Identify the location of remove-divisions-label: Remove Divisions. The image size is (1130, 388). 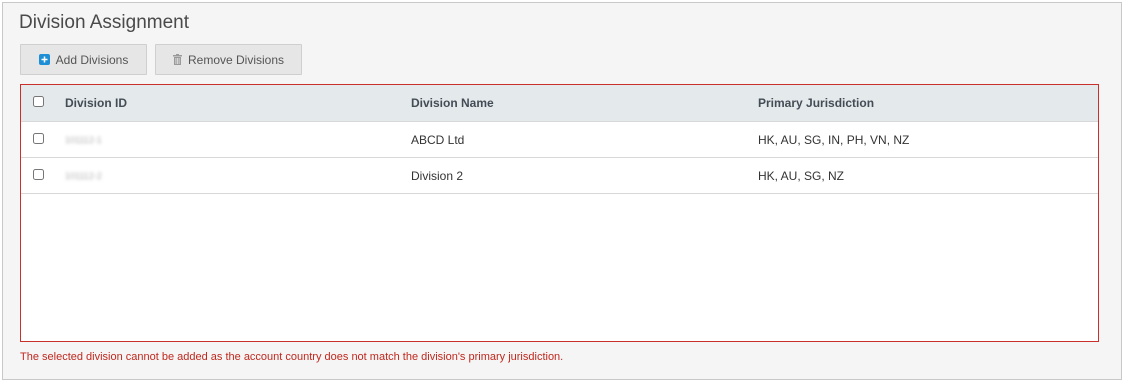
(236, 59).